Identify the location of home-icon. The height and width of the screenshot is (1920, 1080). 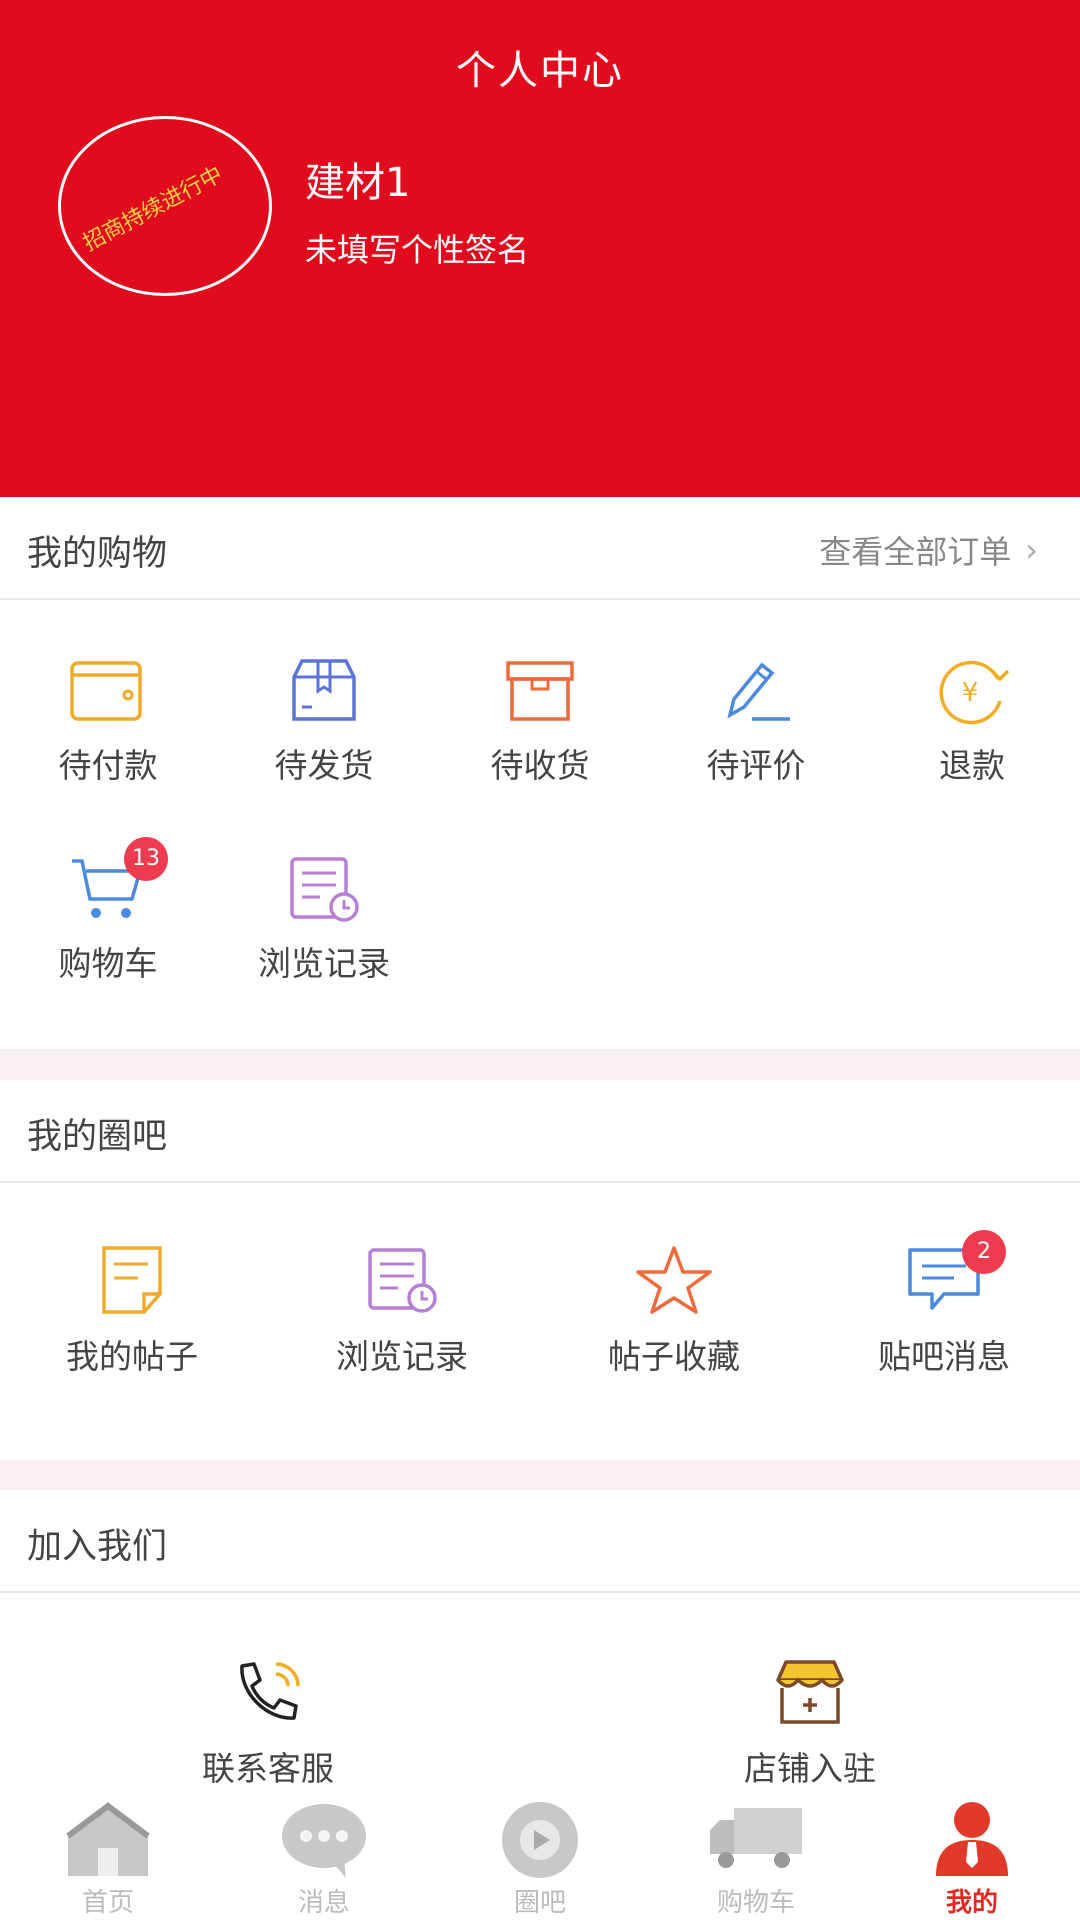
(108, 1839).